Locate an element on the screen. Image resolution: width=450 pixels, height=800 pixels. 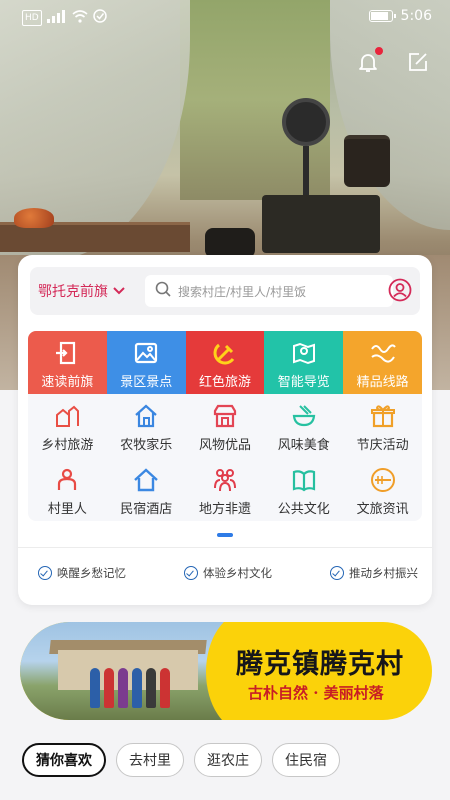
header-actions is located at coordinates (393, 60).